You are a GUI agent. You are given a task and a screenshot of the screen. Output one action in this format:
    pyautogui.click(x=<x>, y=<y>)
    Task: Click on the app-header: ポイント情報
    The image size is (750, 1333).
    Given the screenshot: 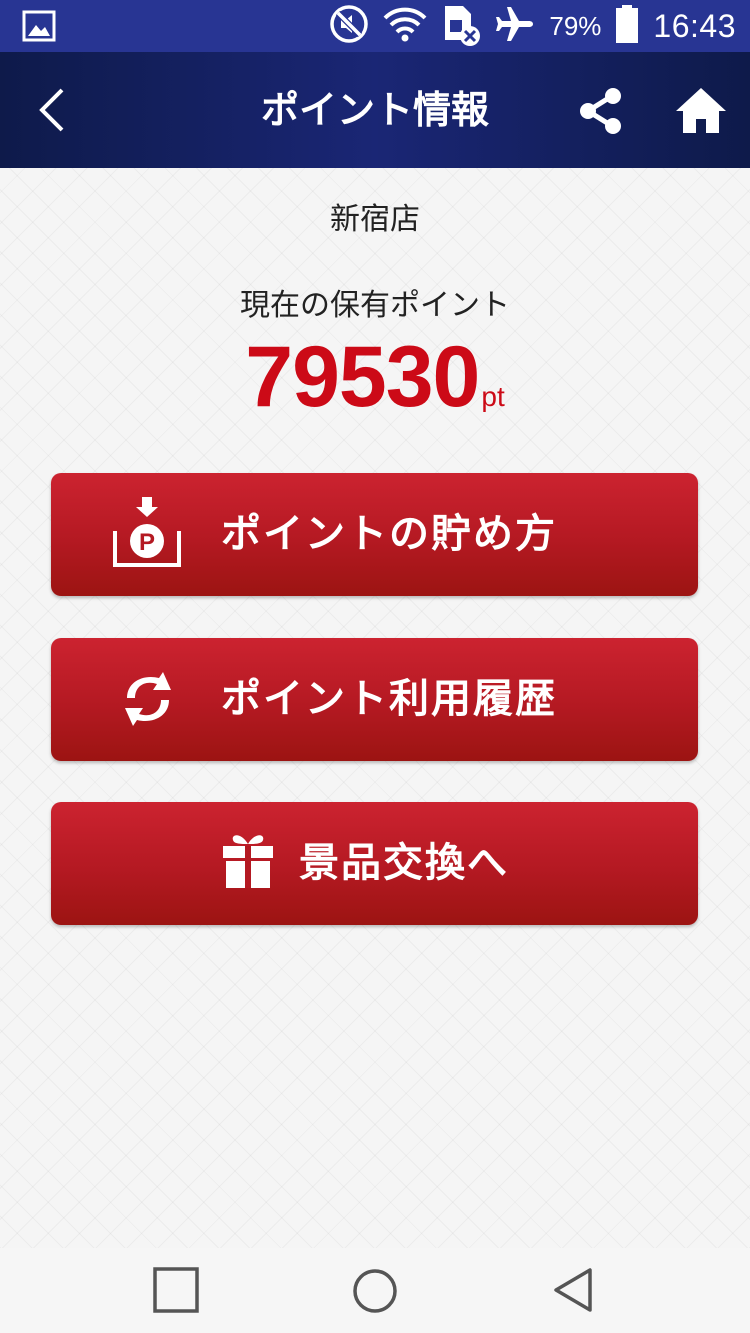 What is the action you would take?
    pyautogui.click(x=375, y=110)
    